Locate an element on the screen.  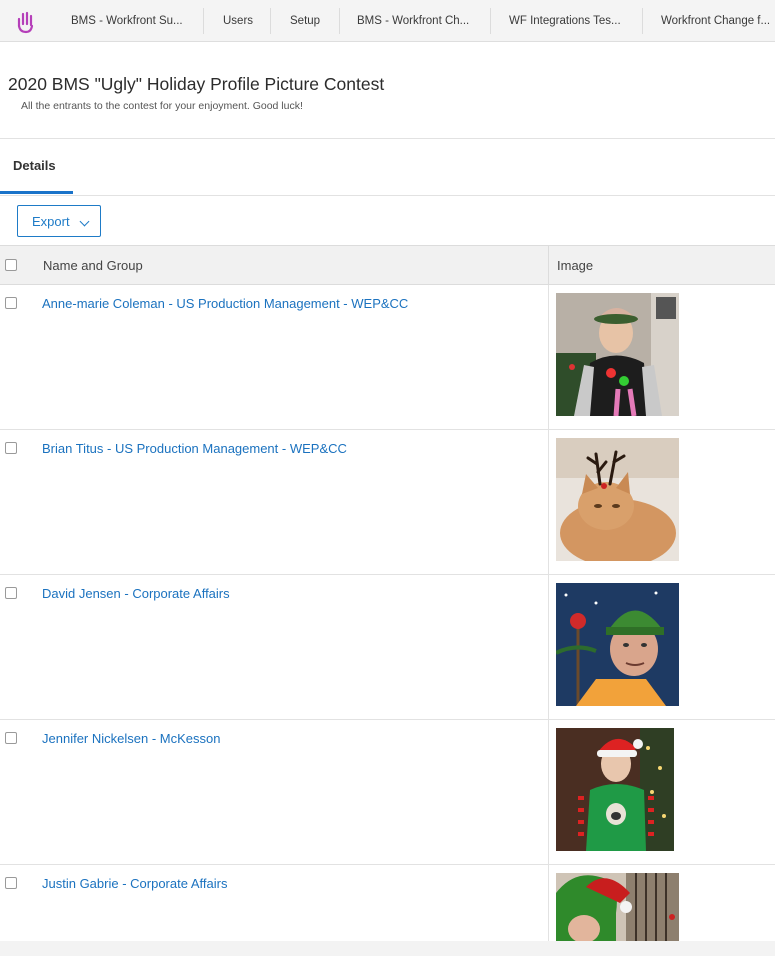
export-button: Export is located at coordinates (59, 221).